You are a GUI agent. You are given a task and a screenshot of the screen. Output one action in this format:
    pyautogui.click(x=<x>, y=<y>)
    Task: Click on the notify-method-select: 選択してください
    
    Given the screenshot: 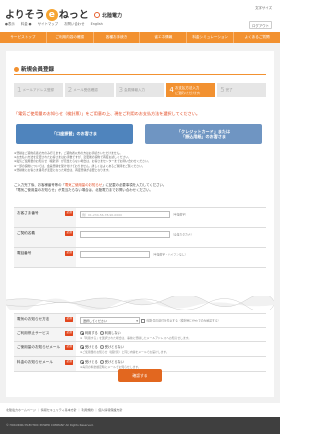 What is the action you would take?
    pyautogui.click(x=110, y=321)
    